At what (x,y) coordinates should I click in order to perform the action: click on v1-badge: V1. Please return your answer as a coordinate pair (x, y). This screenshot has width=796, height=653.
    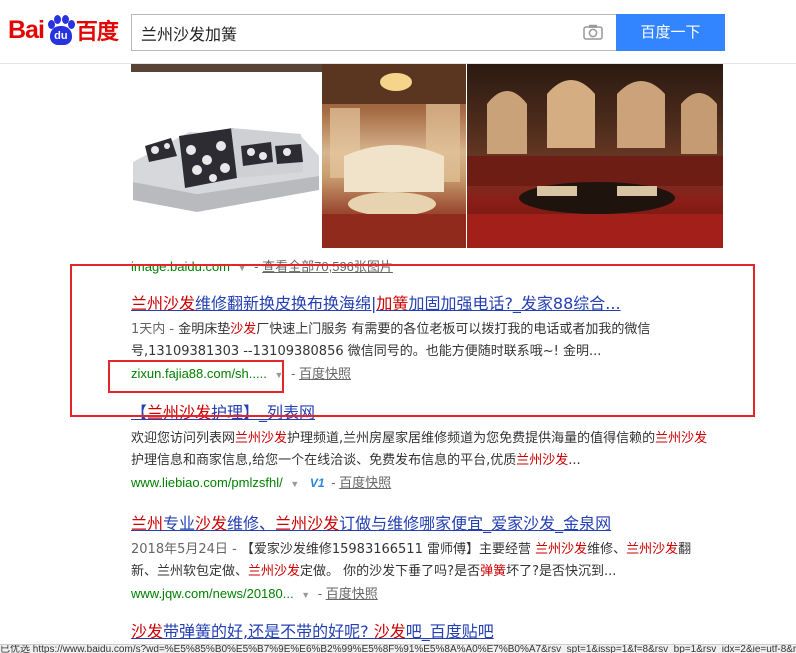
    Looking at the image, I should click on (317, 483).